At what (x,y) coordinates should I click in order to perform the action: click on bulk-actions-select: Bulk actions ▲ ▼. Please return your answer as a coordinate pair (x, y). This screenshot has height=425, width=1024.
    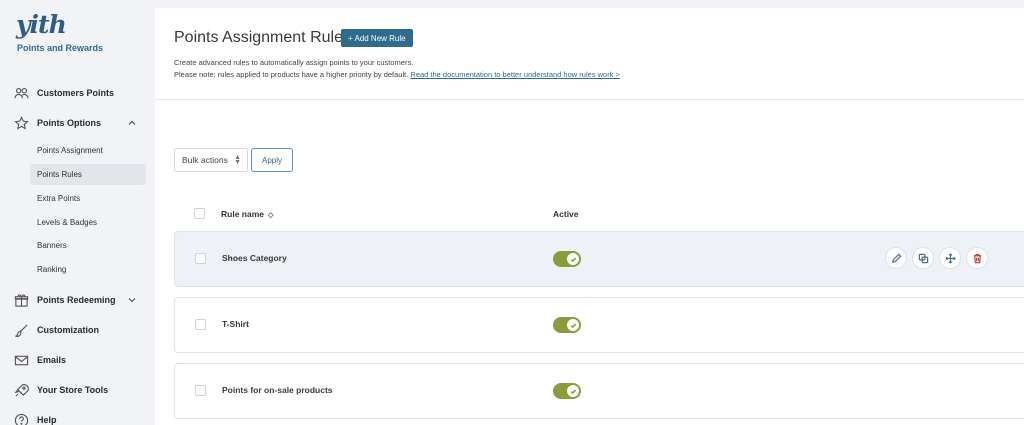
    Looking at the image, I should click on (211, 160).